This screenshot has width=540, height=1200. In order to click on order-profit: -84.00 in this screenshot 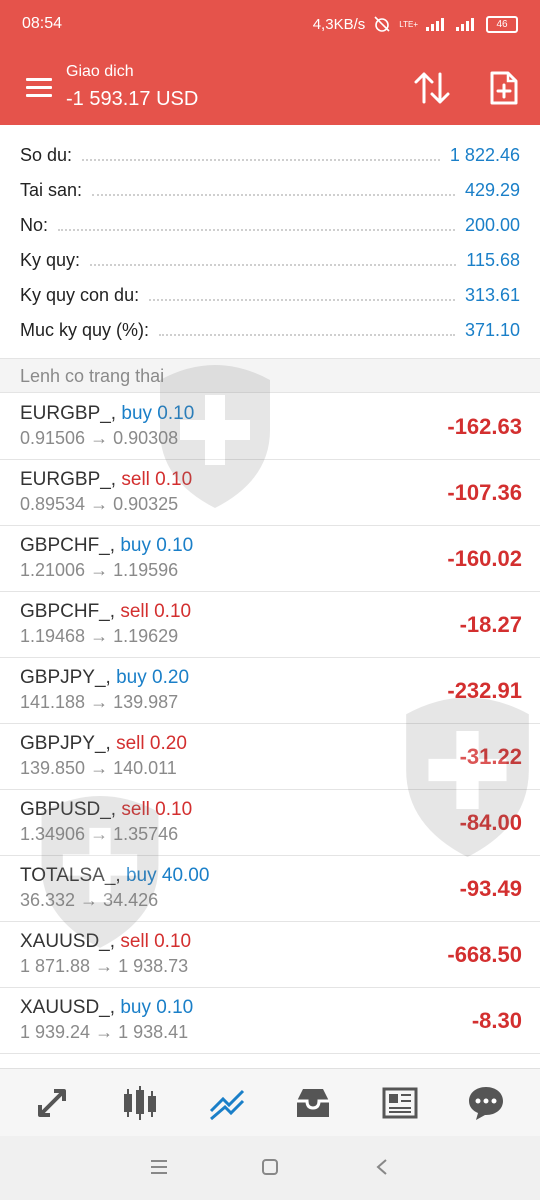, I will do `click(490, 822)`.